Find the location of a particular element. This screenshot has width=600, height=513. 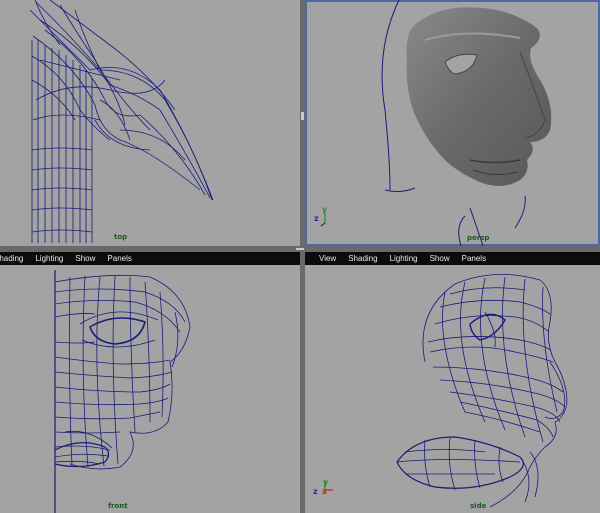

horizontal-panel-splitter is located at coordinates (300, 249).